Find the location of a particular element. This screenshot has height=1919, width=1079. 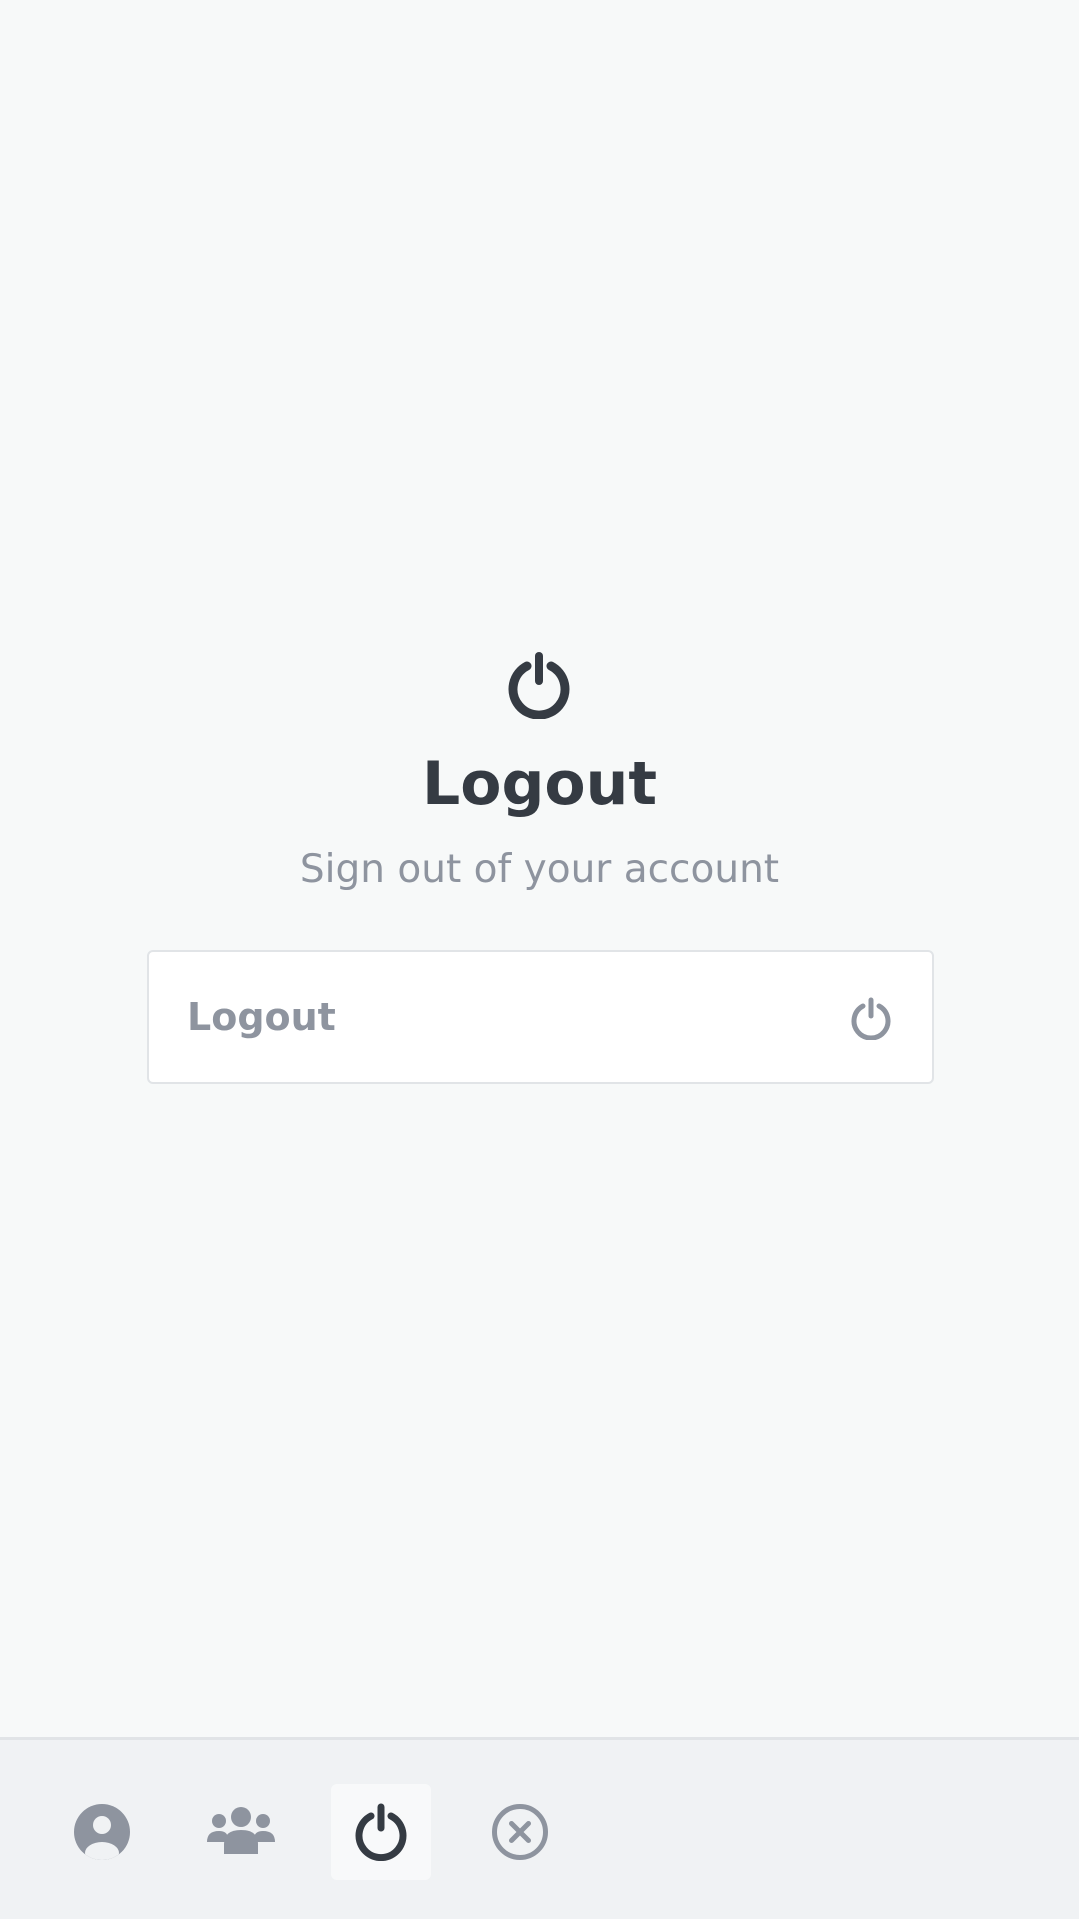

bottom-nav-bar is located at coordinates (539, 1828).